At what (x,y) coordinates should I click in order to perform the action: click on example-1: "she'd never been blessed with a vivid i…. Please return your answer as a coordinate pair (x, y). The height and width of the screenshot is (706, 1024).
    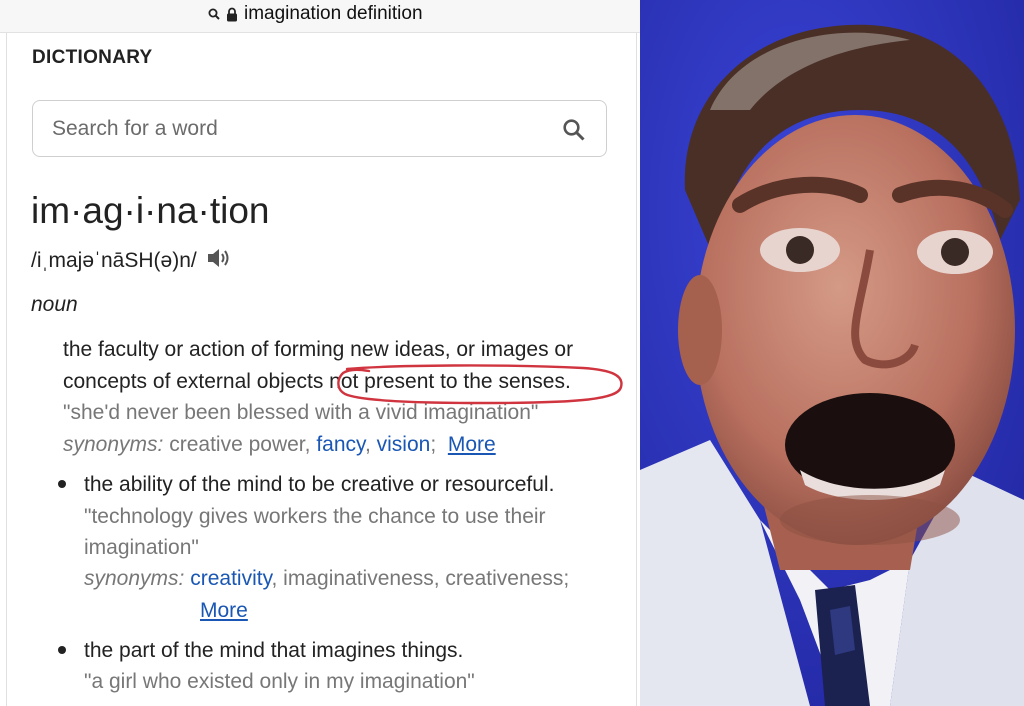
    Looking at the image, I should click on (301, 412).